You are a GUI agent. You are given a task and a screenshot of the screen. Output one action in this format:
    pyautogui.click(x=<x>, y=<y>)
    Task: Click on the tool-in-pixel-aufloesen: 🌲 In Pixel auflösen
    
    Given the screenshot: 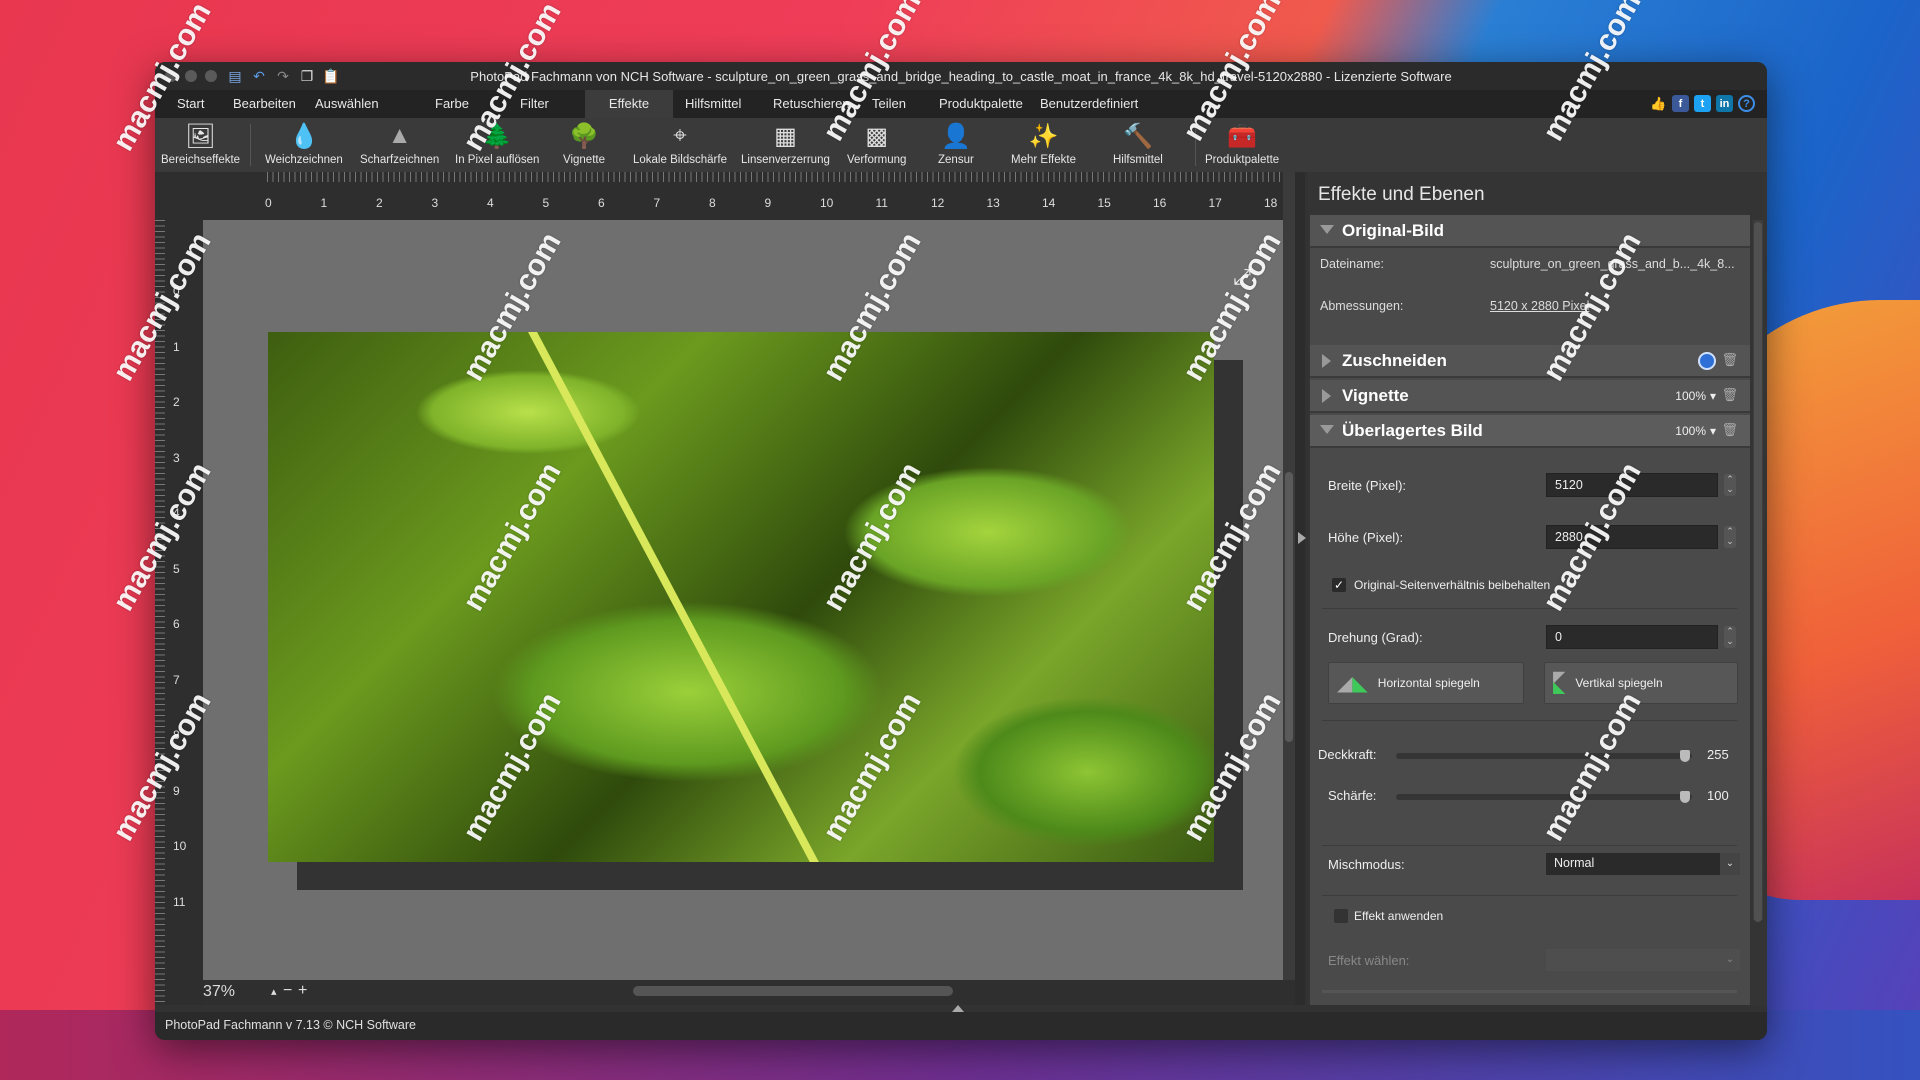 What is the action you would take?
    pyautogui.click(x=497, y=143)
    